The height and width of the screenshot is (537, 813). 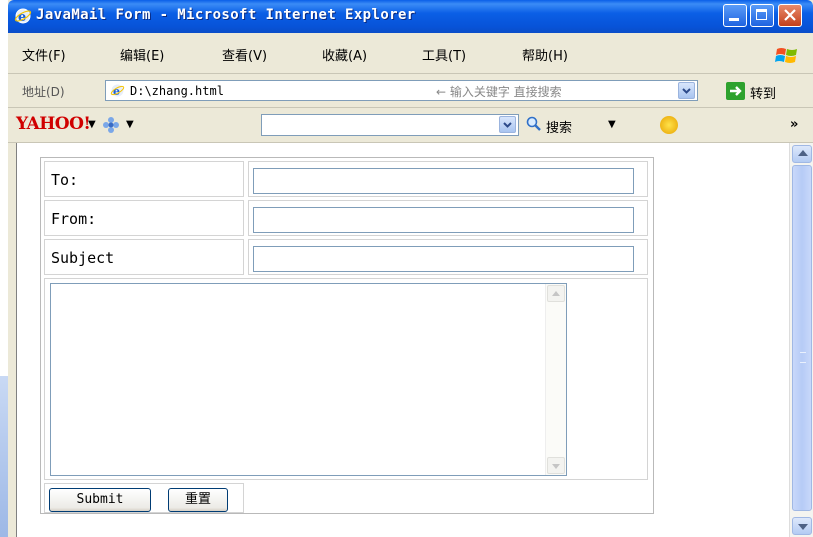 I want to click on yahoo-search-dropdown, so click(x=507, y=124).